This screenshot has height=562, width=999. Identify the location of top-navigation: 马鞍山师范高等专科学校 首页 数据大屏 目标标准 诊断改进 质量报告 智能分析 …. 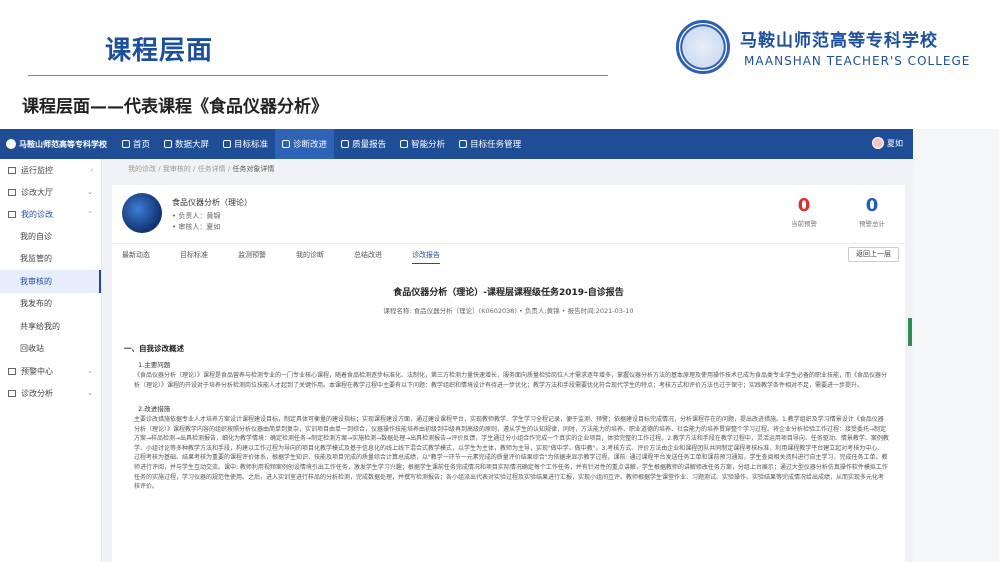
(456, 144).